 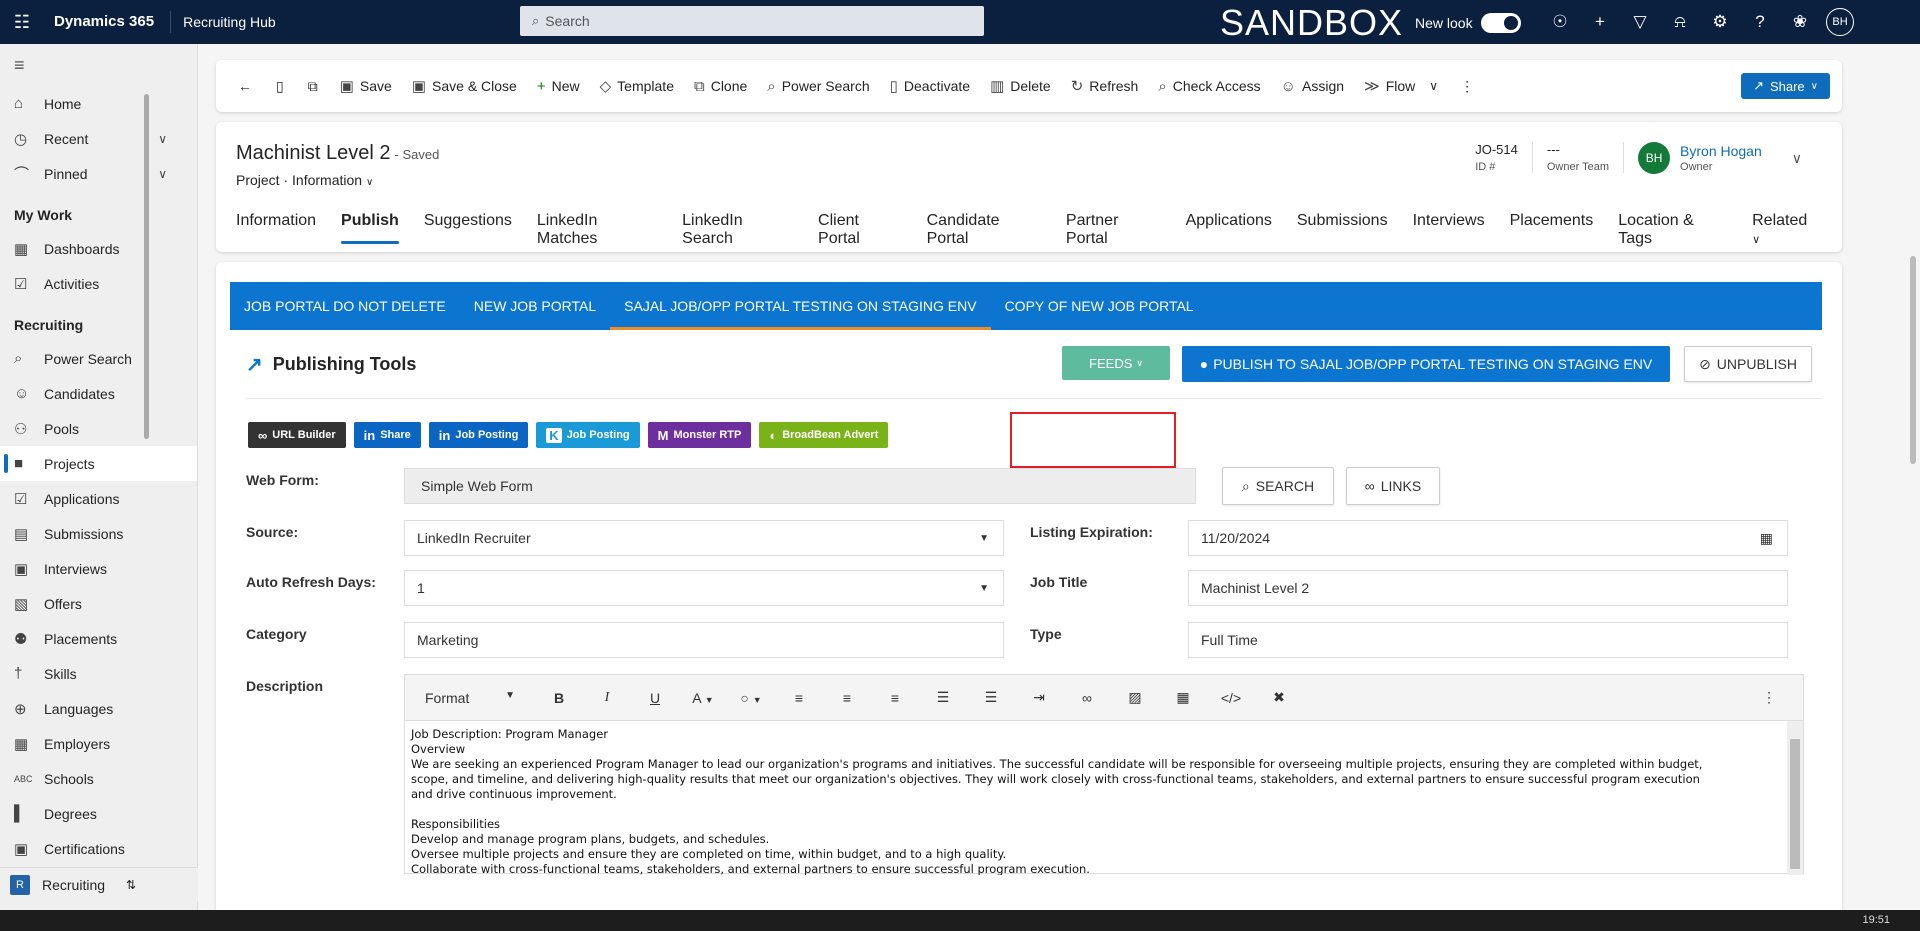 What do you see at coordinates (824, 435) in the screenshot?
I see `broadbean-advert-button: ◐ BroadBean Advert` at bounding box center [824, 435].